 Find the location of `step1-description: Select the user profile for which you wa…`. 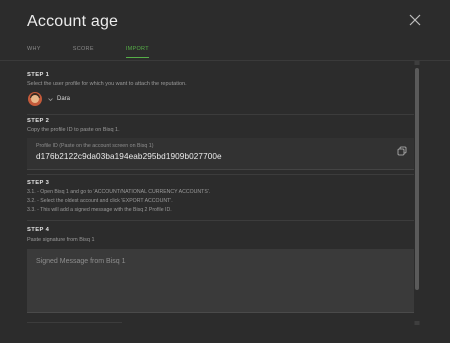

step1-description: Select the user profile for which you wa… is located at coordinates (107, 84).